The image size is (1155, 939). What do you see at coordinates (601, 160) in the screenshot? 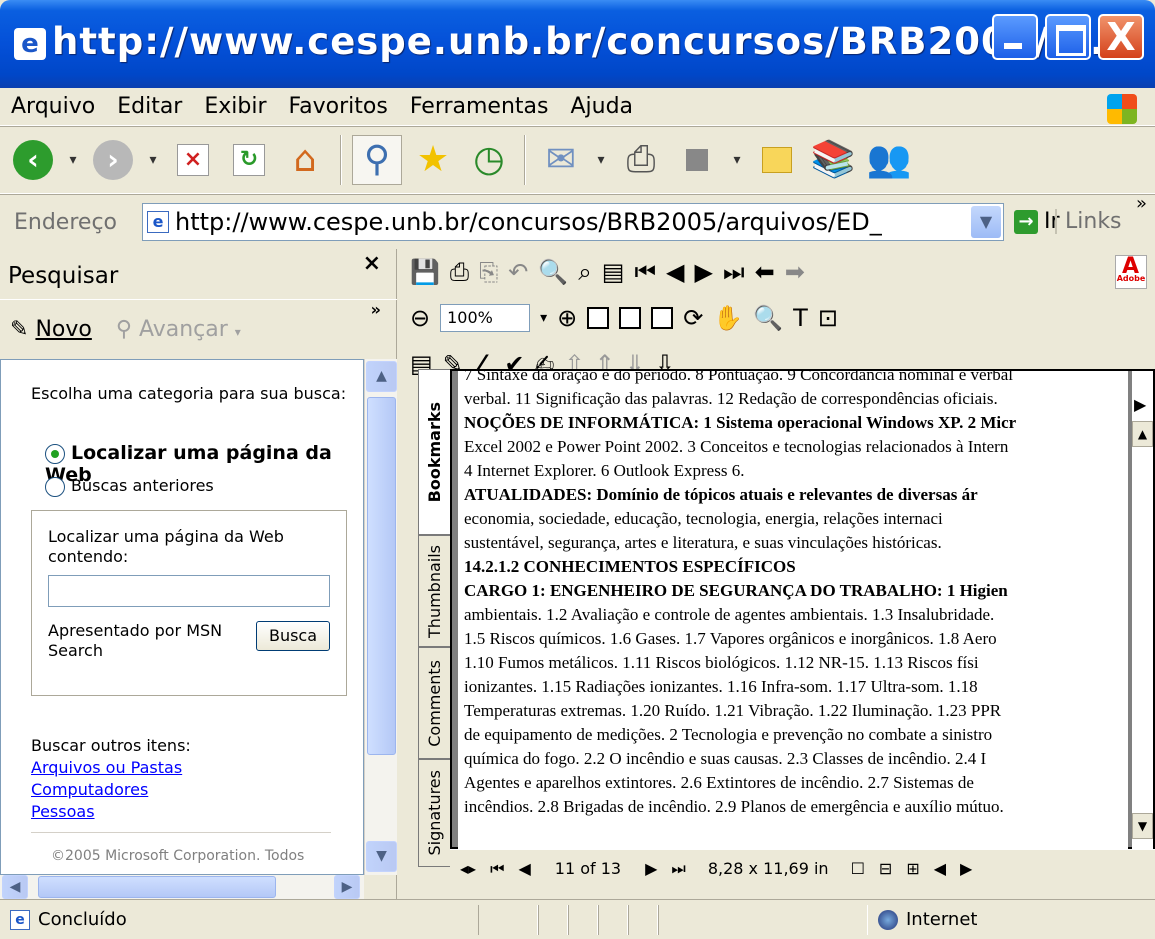
I see `mail-dropdown-icon: ▾` at bounding box center [601, 160].